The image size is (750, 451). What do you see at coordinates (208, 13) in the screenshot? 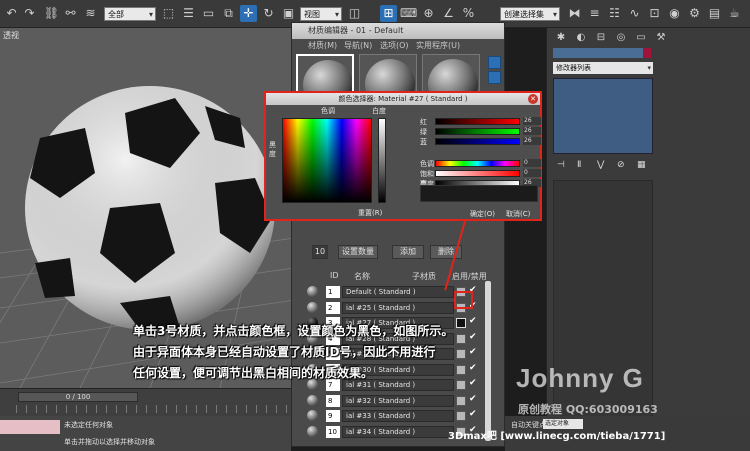
I see `rect-region-icon: ▭` at bounding box center [208, 13].